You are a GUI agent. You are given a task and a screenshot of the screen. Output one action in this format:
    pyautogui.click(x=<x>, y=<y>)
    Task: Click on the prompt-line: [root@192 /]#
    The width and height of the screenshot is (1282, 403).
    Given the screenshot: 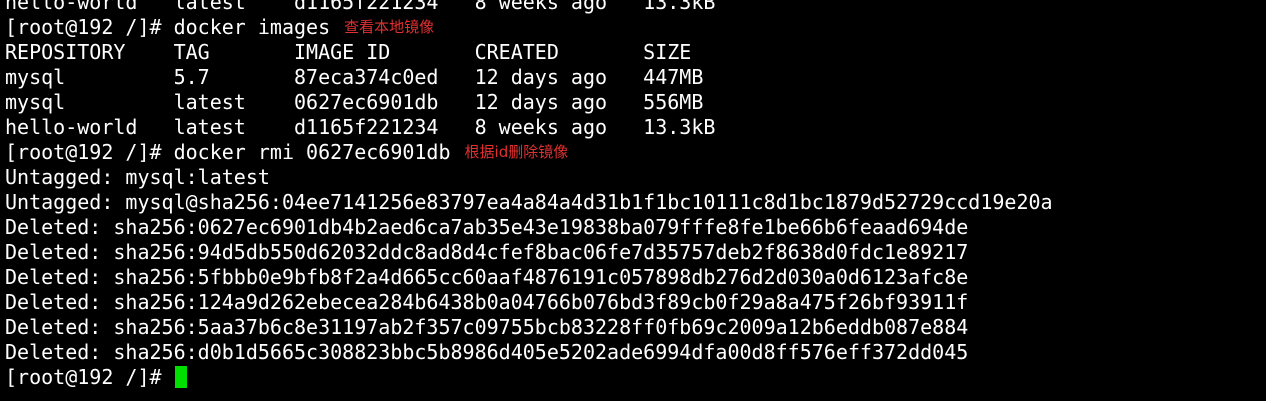 What is the action you would take?
    pyautogui.click(x=529, y=377)
    